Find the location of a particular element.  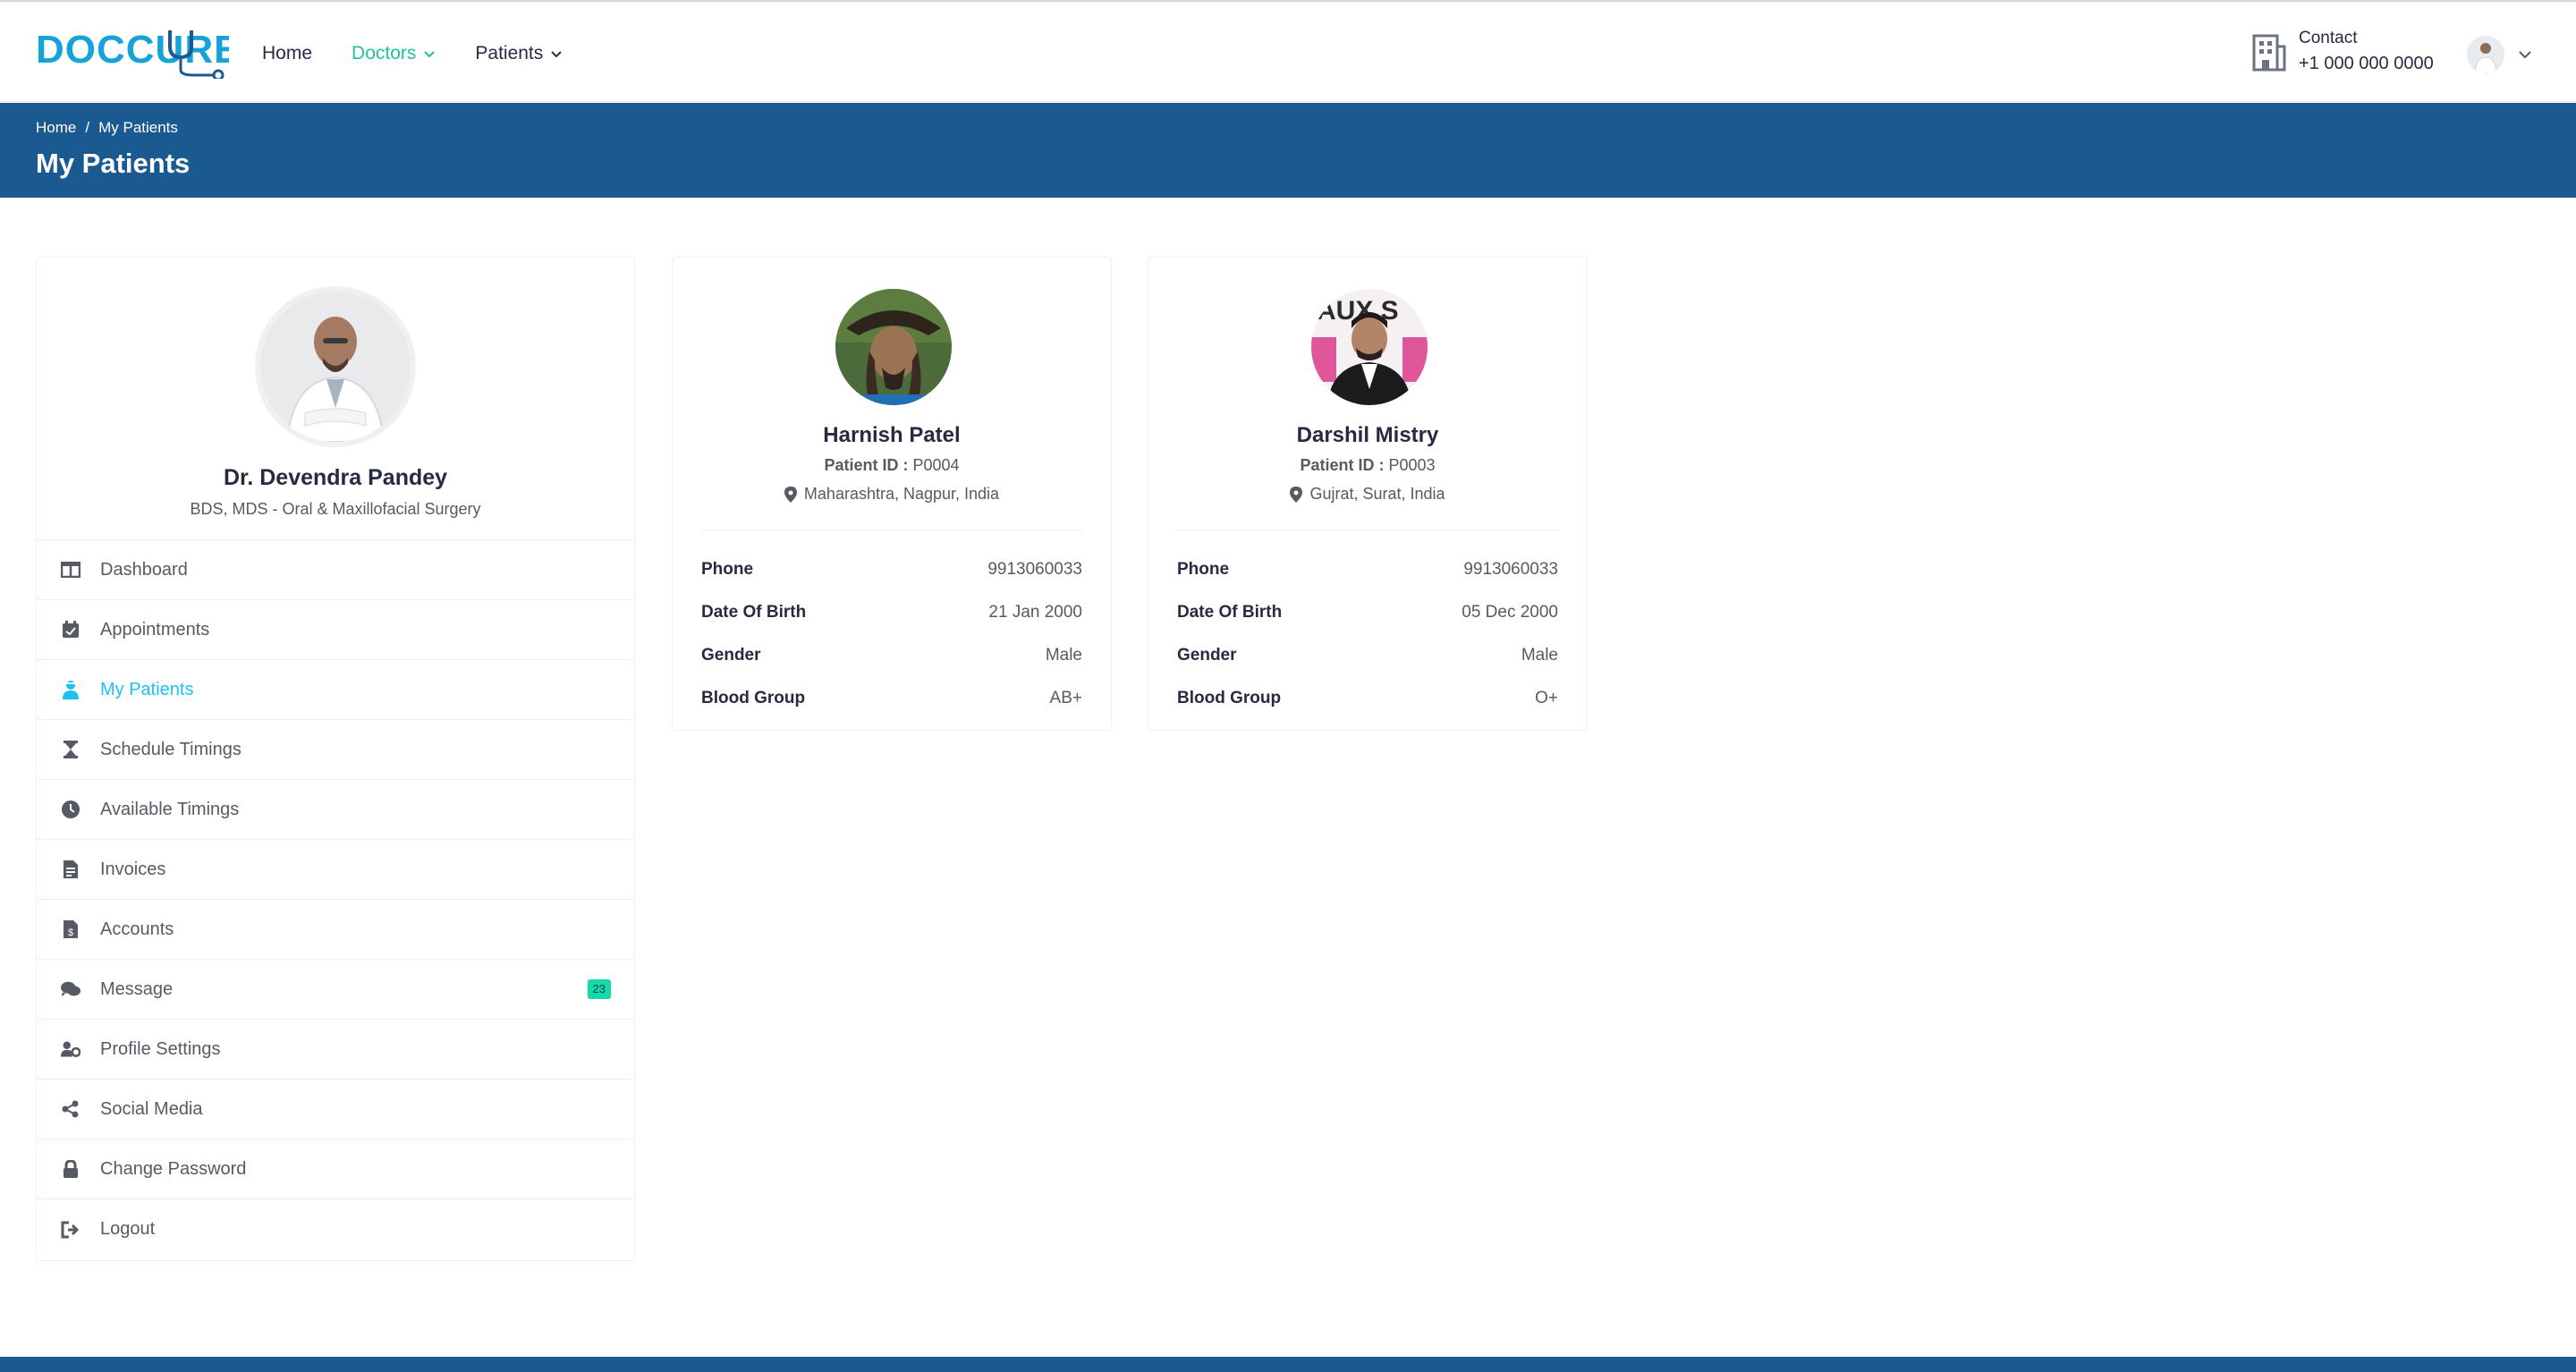

doctor-avatar-image is located at coordinates (2485, 54).